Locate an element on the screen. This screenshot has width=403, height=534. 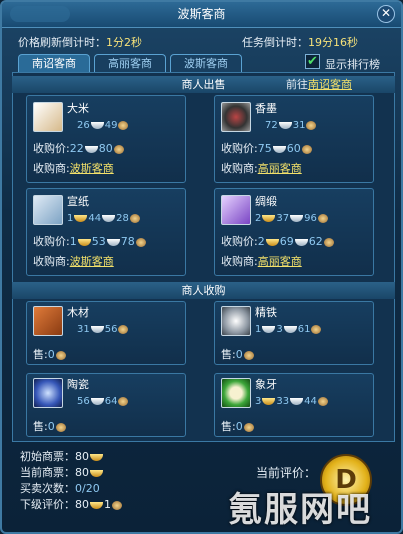
watermark: 氪服网吧 is located at coordinates (300, 510).